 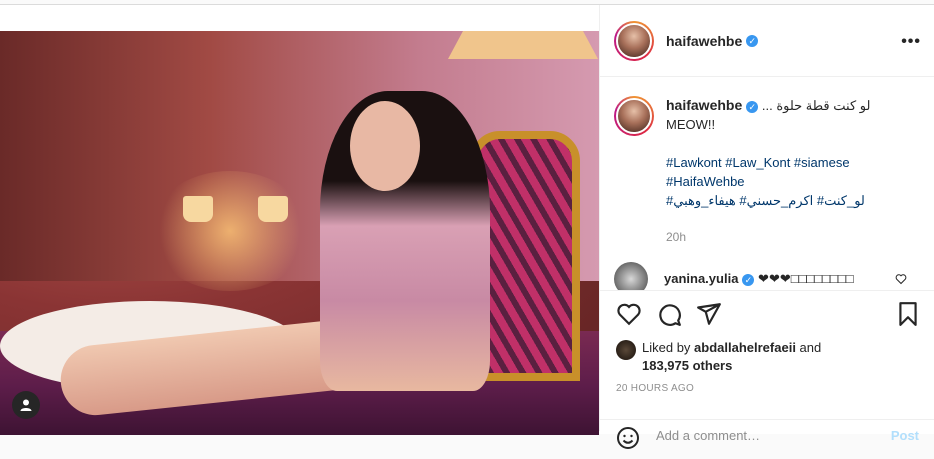 What do you see at coordinates (767, 439) in the screenshot?
I see `add-comment-bar: Add a comment… Post` at bounding box center [767, 439].